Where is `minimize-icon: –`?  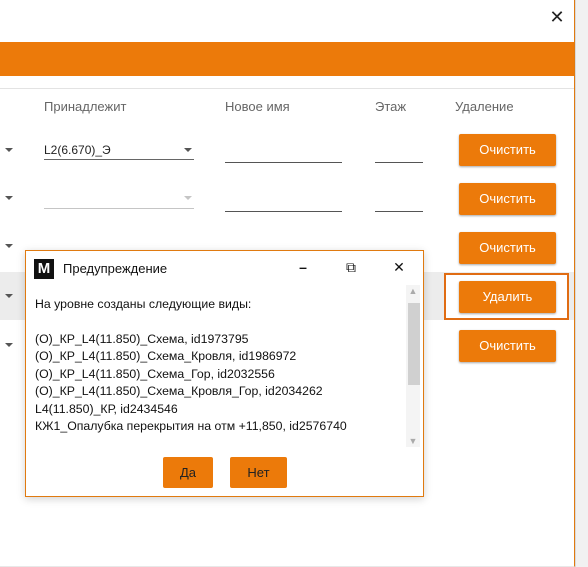 minimize-icon: – is located at coordinates (303, 267).